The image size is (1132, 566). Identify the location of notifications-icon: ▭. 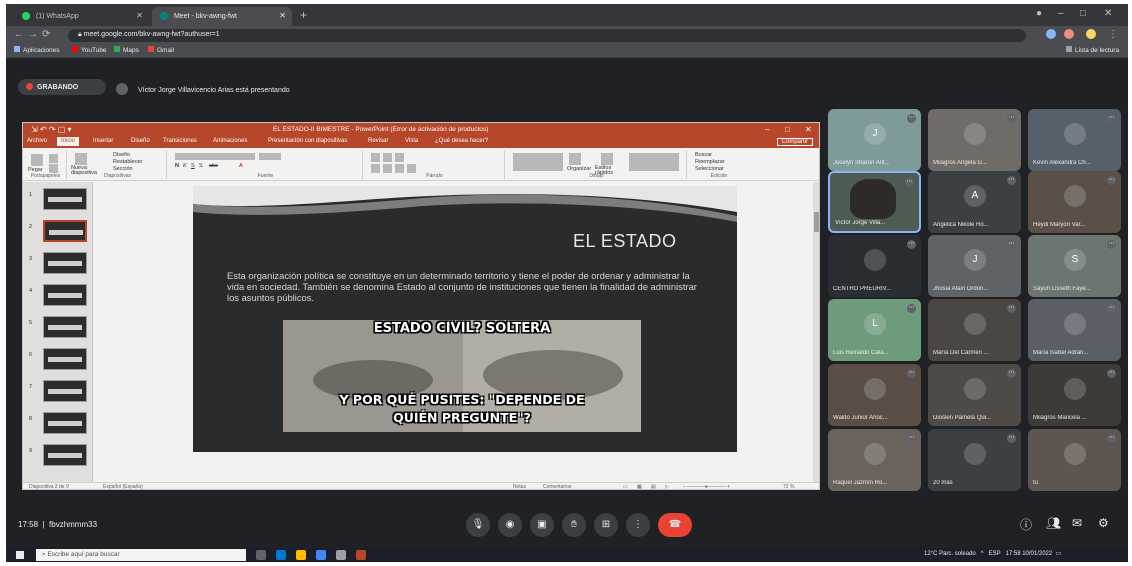
(1058, 554).